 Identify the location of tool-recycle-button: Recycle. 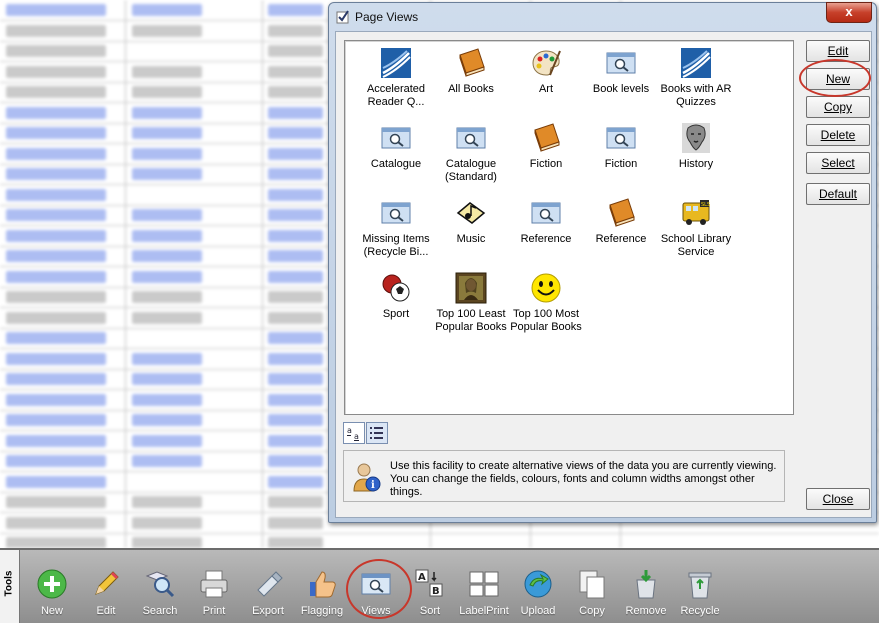
(700, 588).